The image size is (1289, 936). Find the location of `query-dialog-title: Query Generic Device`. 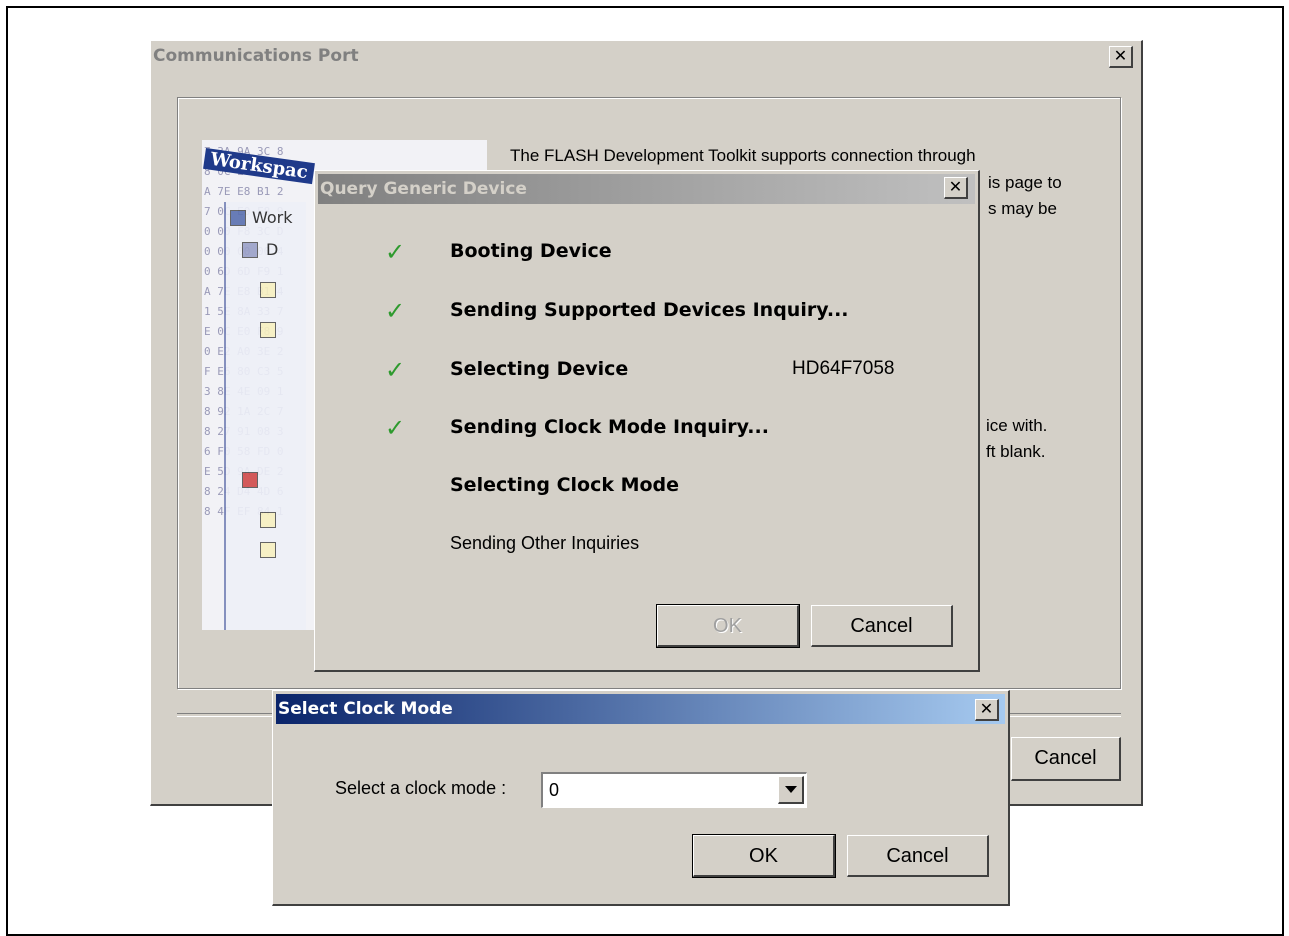

query-dialog-title: Query Generic Device is located at coordinates (423, 189).